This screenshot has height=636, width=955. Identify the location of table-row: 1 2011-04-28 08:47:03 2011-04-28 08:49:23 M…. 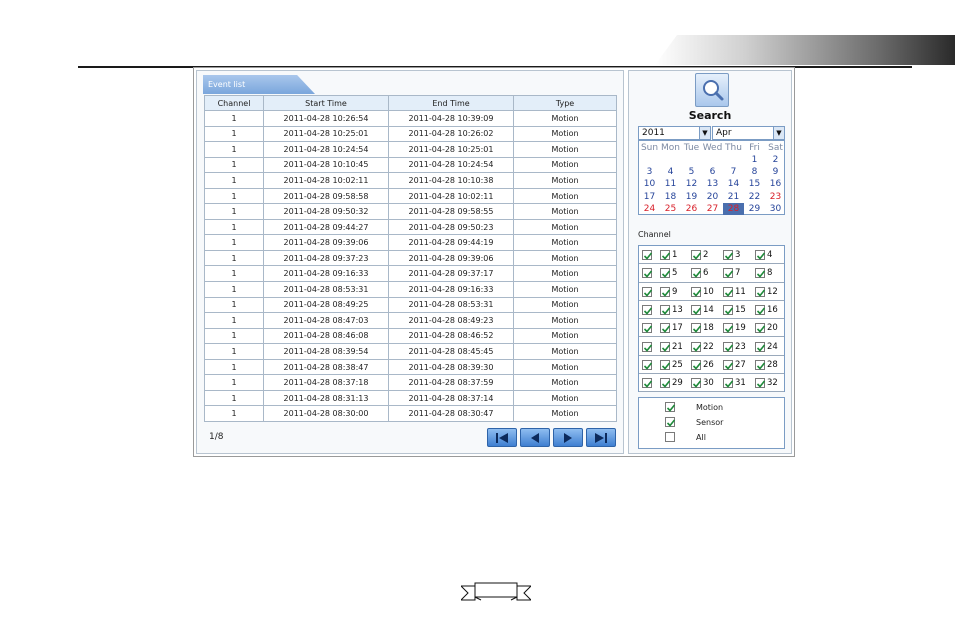
(410, 320).